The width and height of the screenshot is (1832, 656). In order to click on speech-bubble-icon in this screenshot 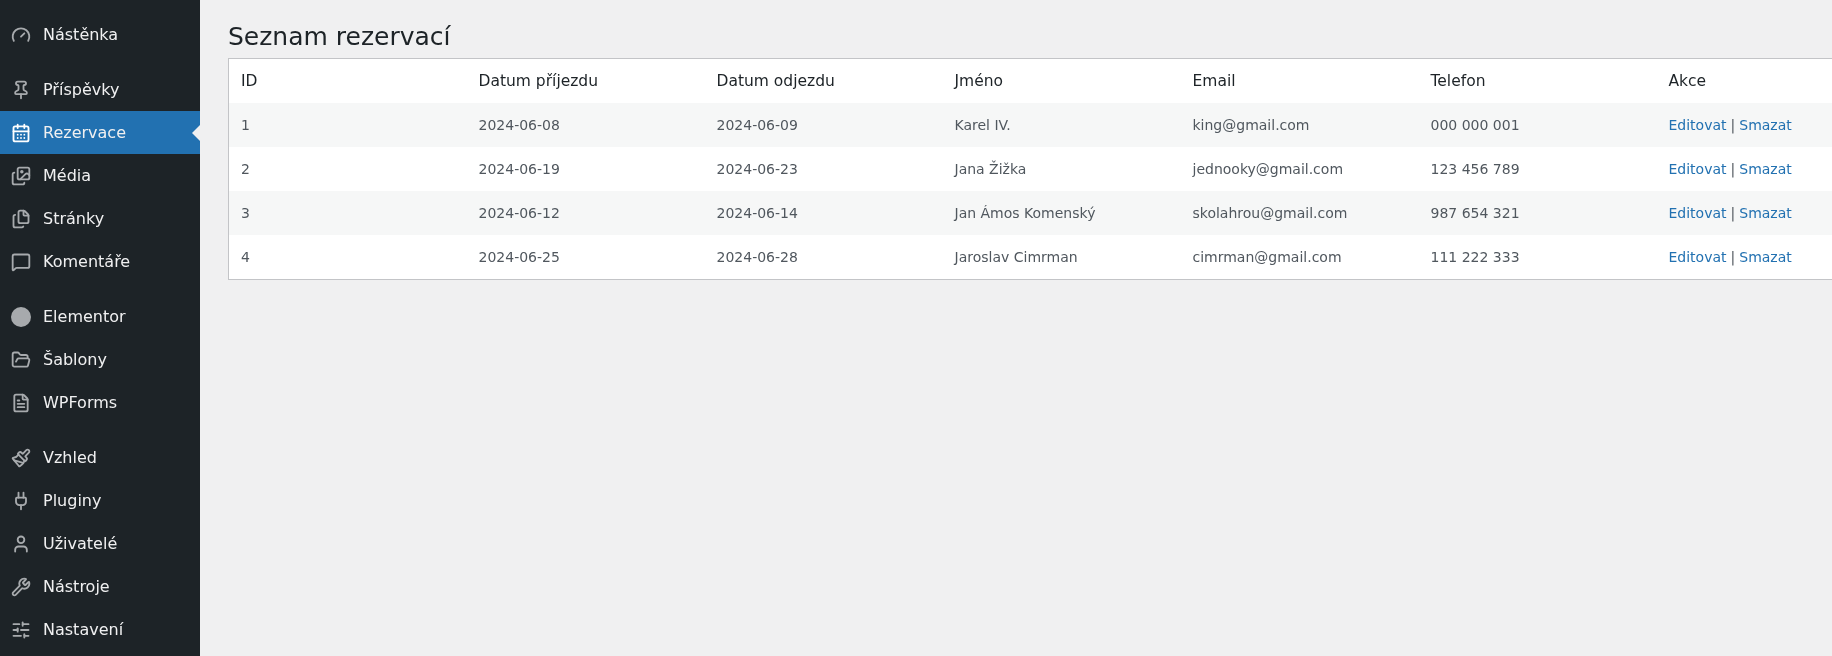, I will do `click(21, 261)`.